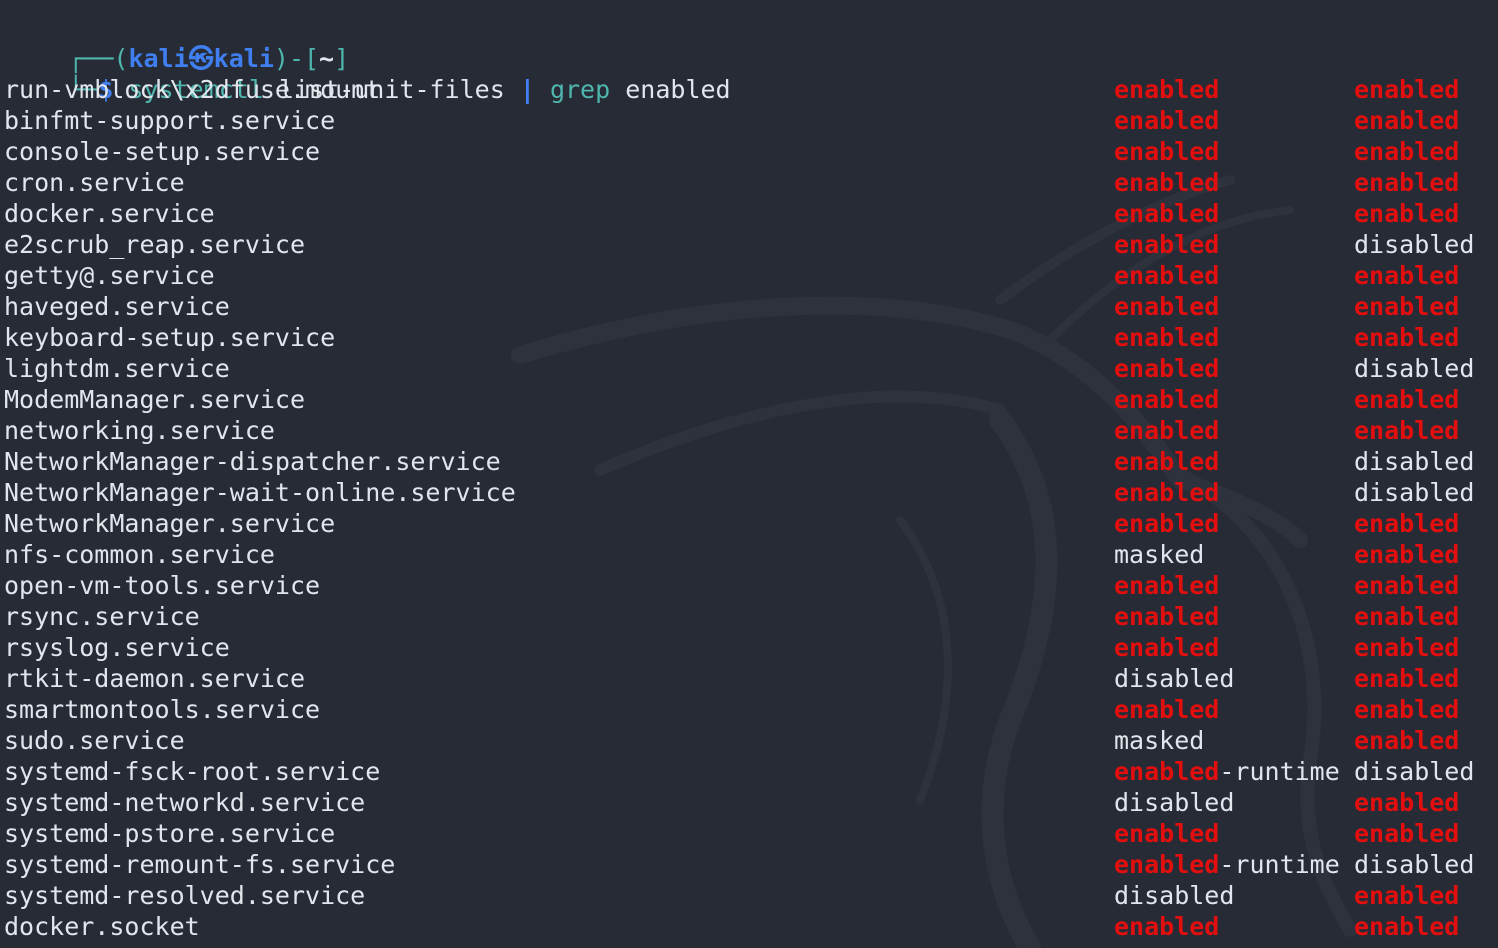 This screenshot has height=948, width=1498. I want to click on unit-file-name: systemd-pstore.service, so click(170, 833).